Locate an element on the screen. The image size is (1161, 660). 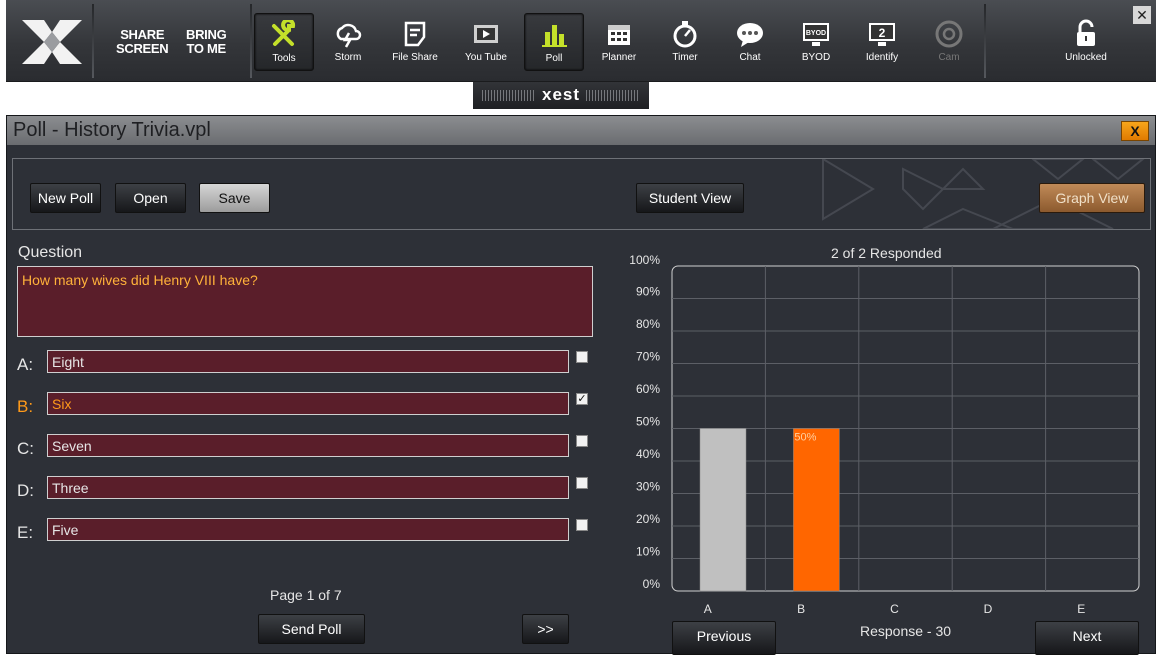
youtube-button: You Tube is located at coordinates (486, 42).